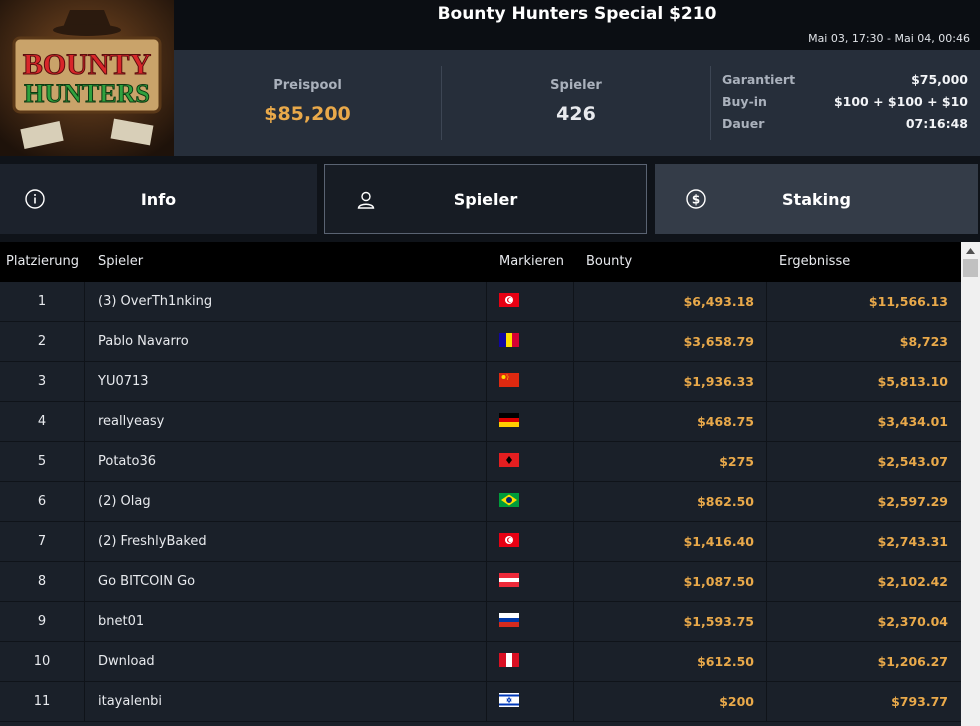  What do you see at coordinates (480, 462) in the screenshot?
I see `table-row: 5 Potato36 $275 $2,543.07` at bounding box center [480, 462].